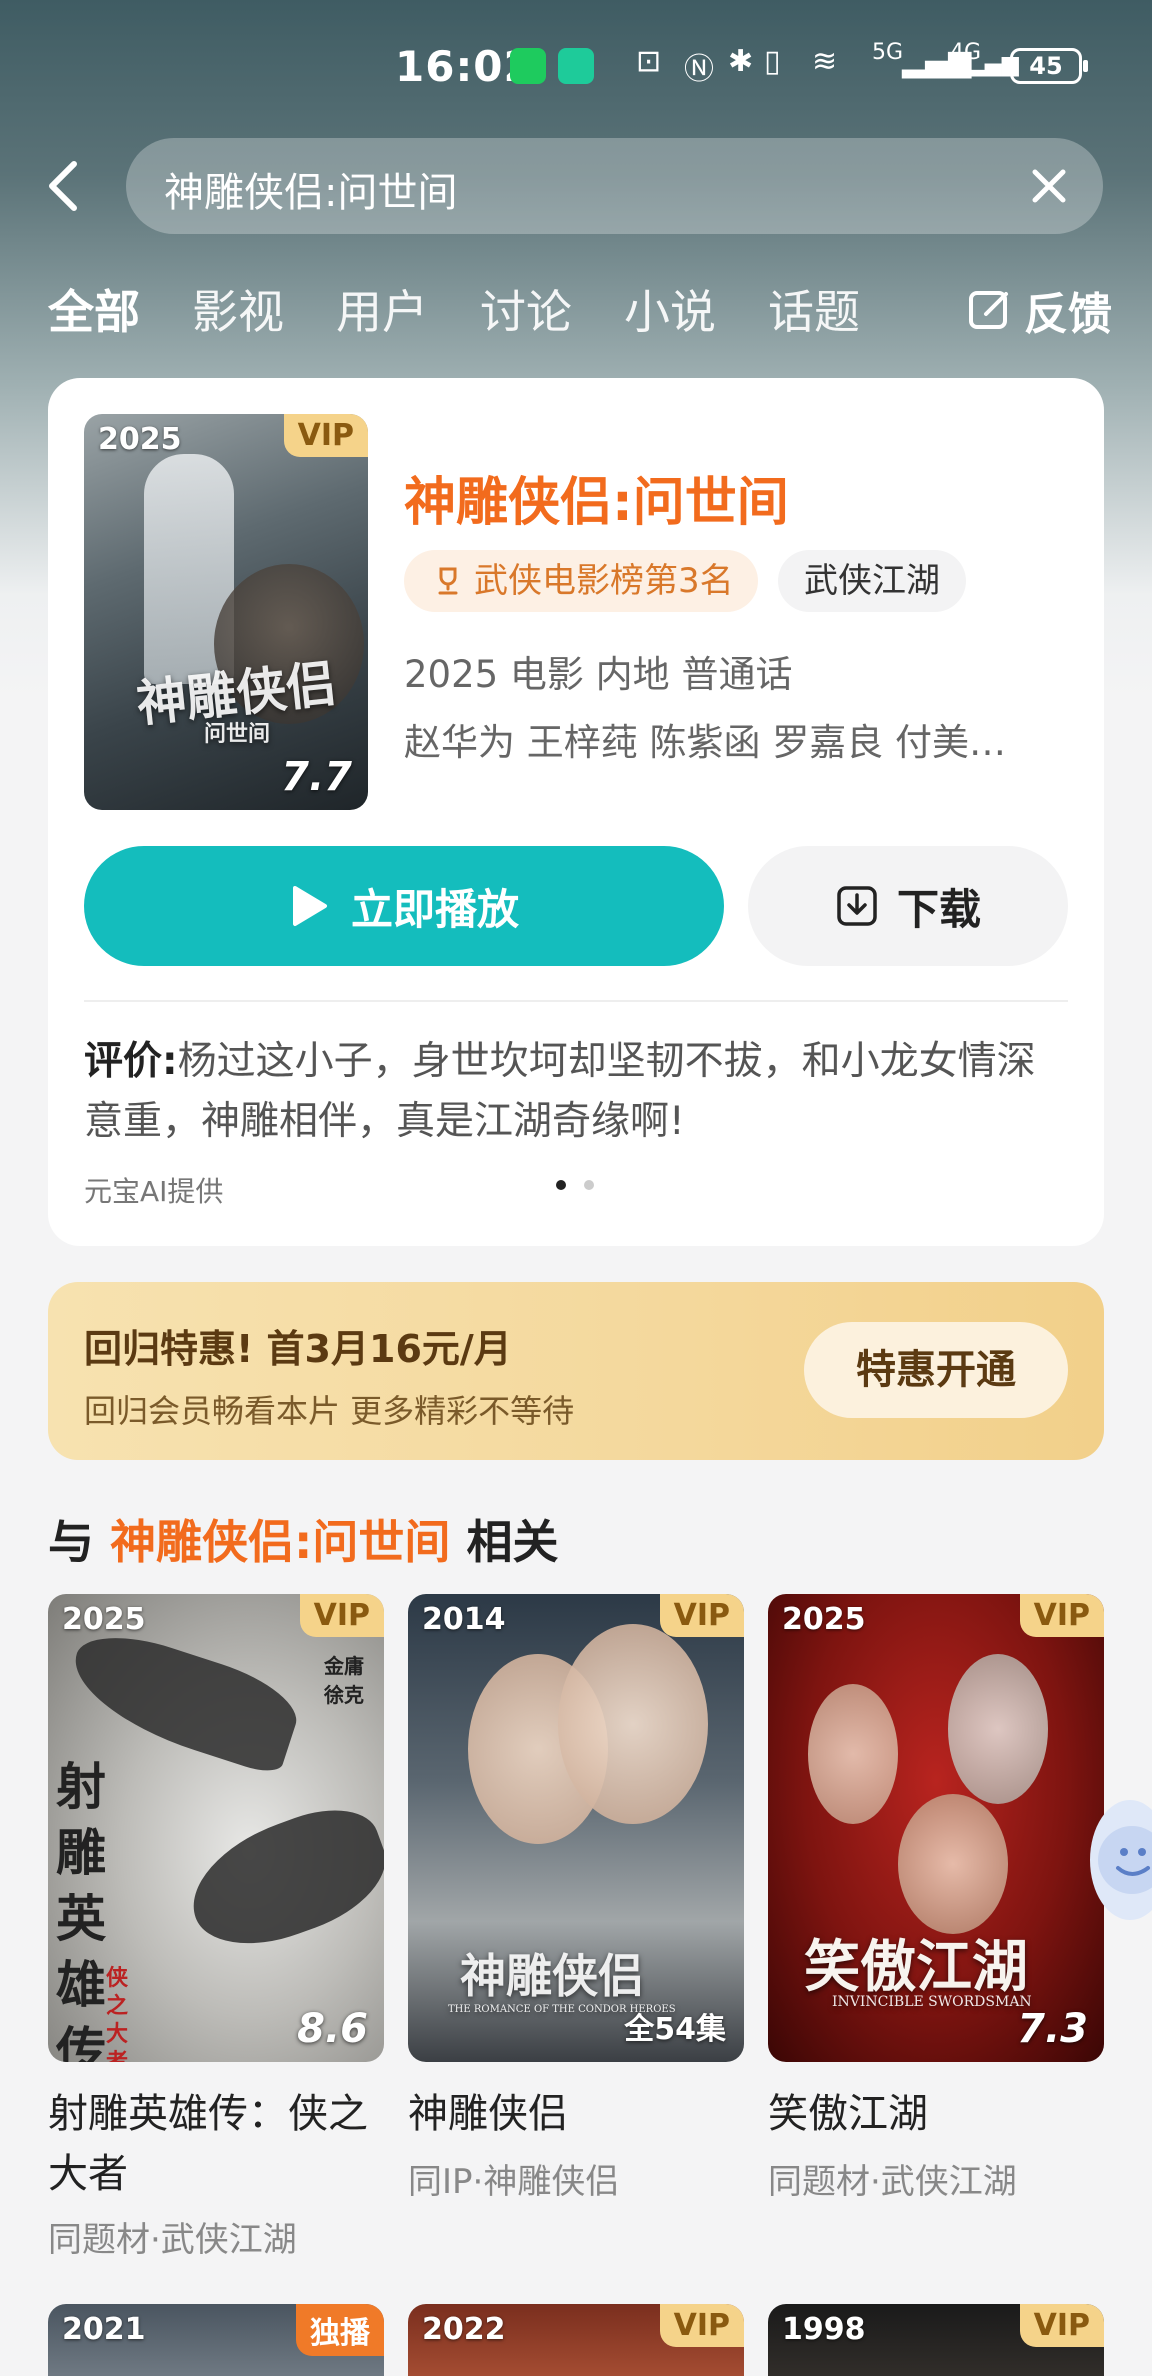  What do you see at coordinates (936, 2340) in the screenshot?
I see `related-poster-6: 1998 VIP` at bounding box center [936, 2340].